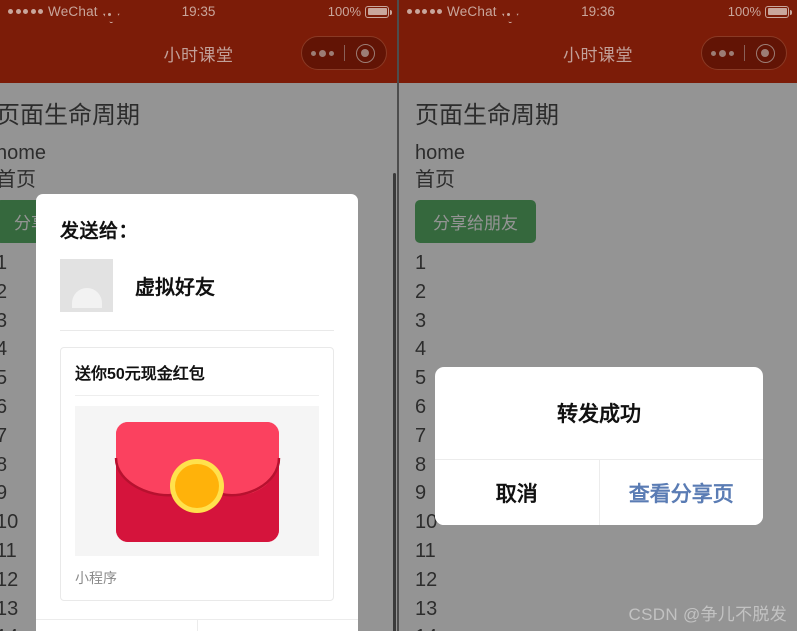 The height and width of the screenshot is (631, 797). I want to click on red-envelope-icon, so click(197, 481).